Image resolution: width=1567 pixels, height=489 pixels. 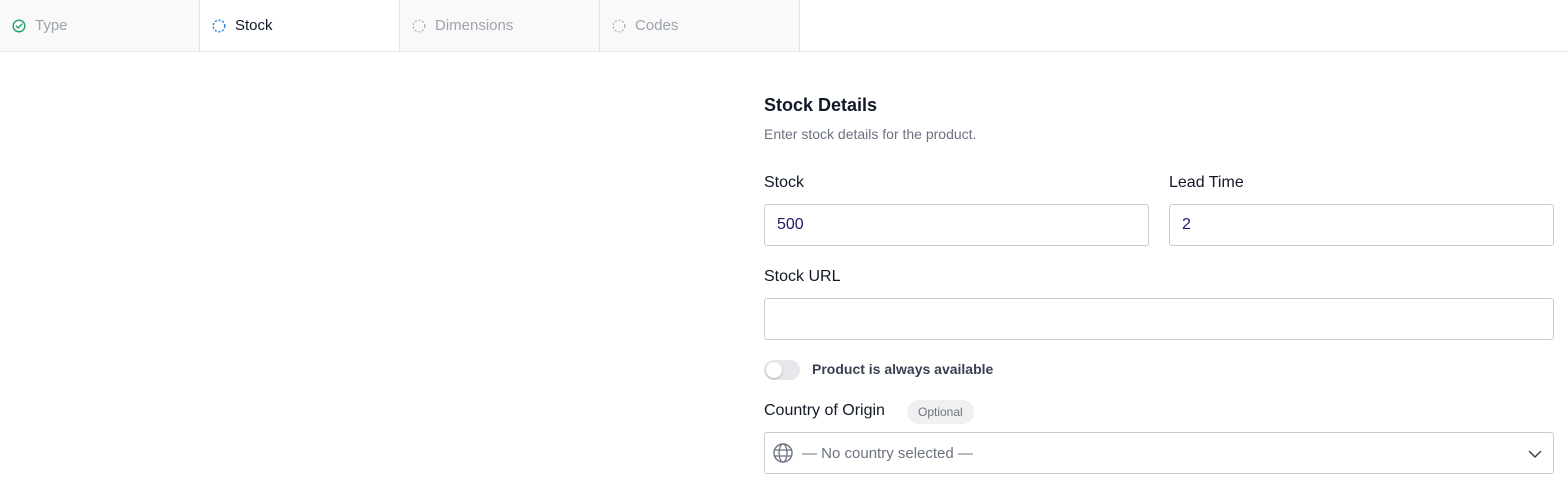 What do you see at coordinates (300, 25) in the screenshot?
I see `tab-stock: Stock` at bounding box center [300, 25].